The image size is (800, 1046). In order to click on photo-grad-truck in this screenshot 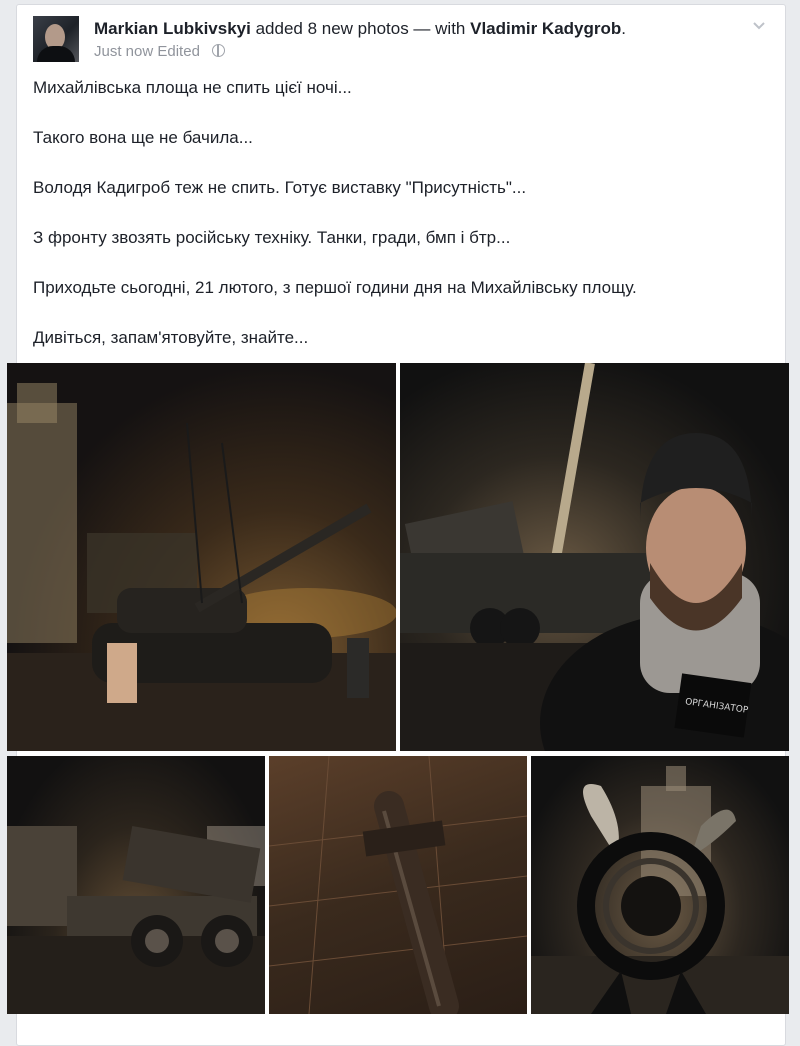, I will do `click(136, 885)`.